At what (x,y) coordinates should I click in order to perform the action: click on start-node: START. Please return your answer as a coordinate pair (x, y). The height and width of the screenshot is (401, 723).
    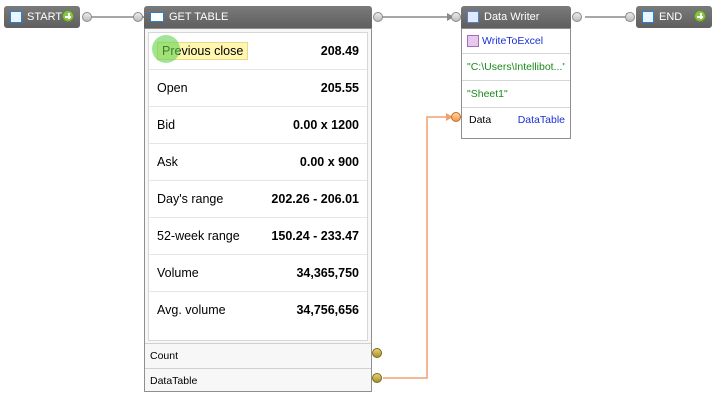
    Looking at the image, I should click on (42, 17).